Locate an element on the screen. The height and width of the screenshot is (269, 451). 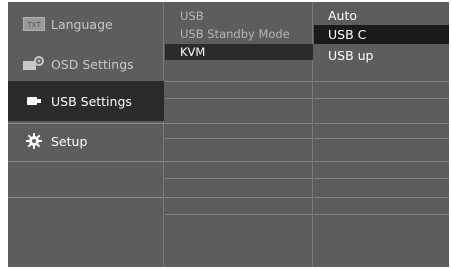
osd-settings-icon is located at coordinates (34, 64).